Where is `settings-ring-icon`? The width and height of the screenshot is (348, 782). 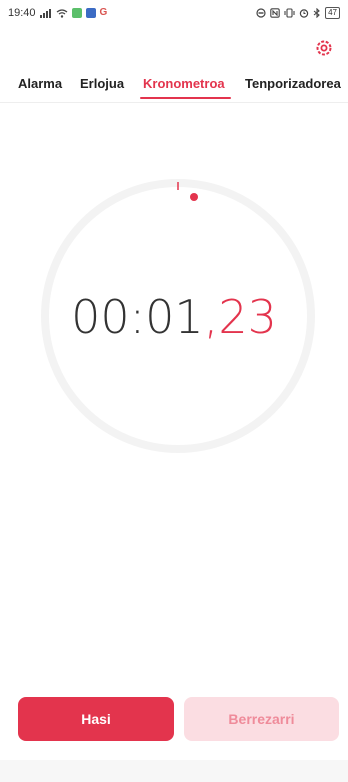 settings-ring-icon is located at coordinates (324, 48).